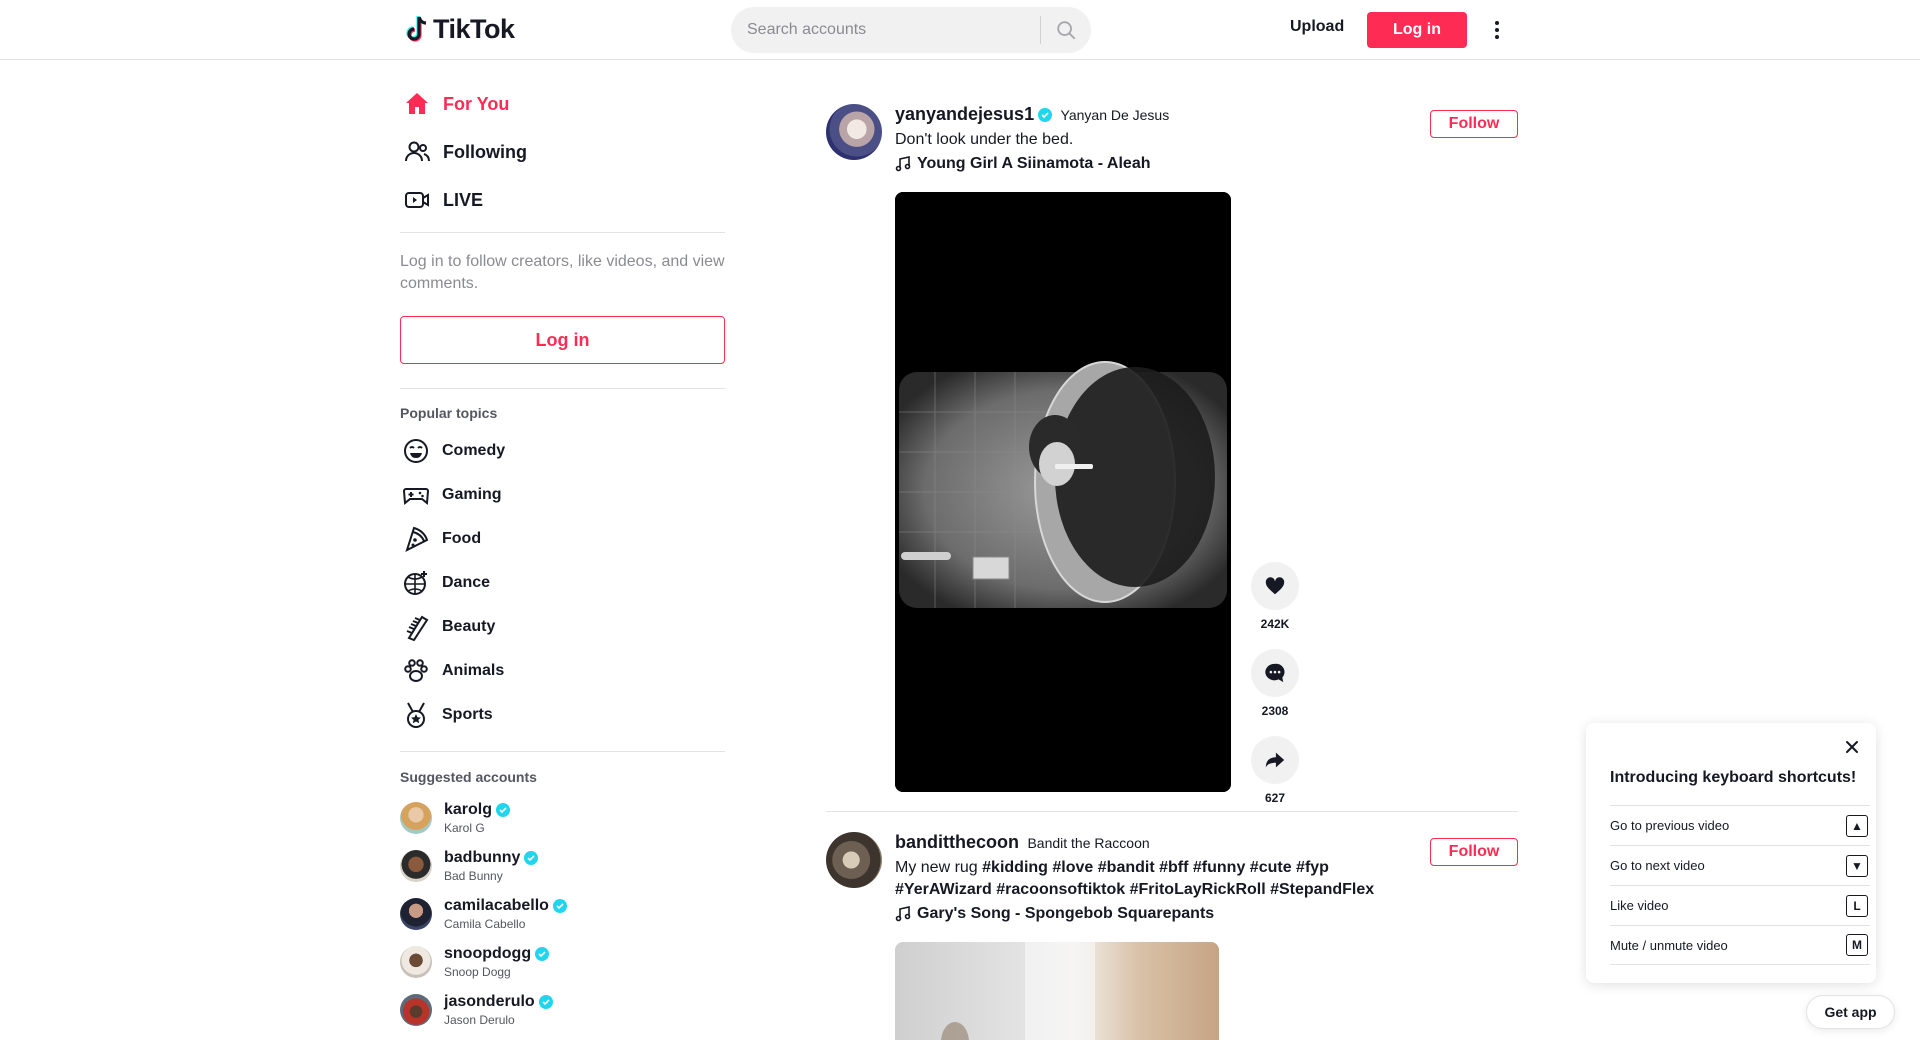 The image size is (1920, 1040). I want to click on topic-label: Dance, so click(466, 582).